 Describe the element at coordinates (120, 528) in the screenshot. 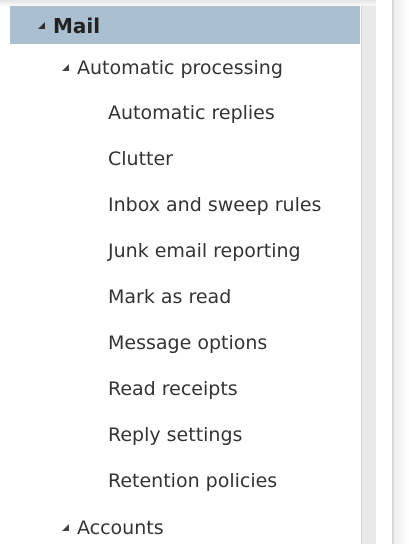

I see `nav-item-accounts-label: Accounts` at that location.